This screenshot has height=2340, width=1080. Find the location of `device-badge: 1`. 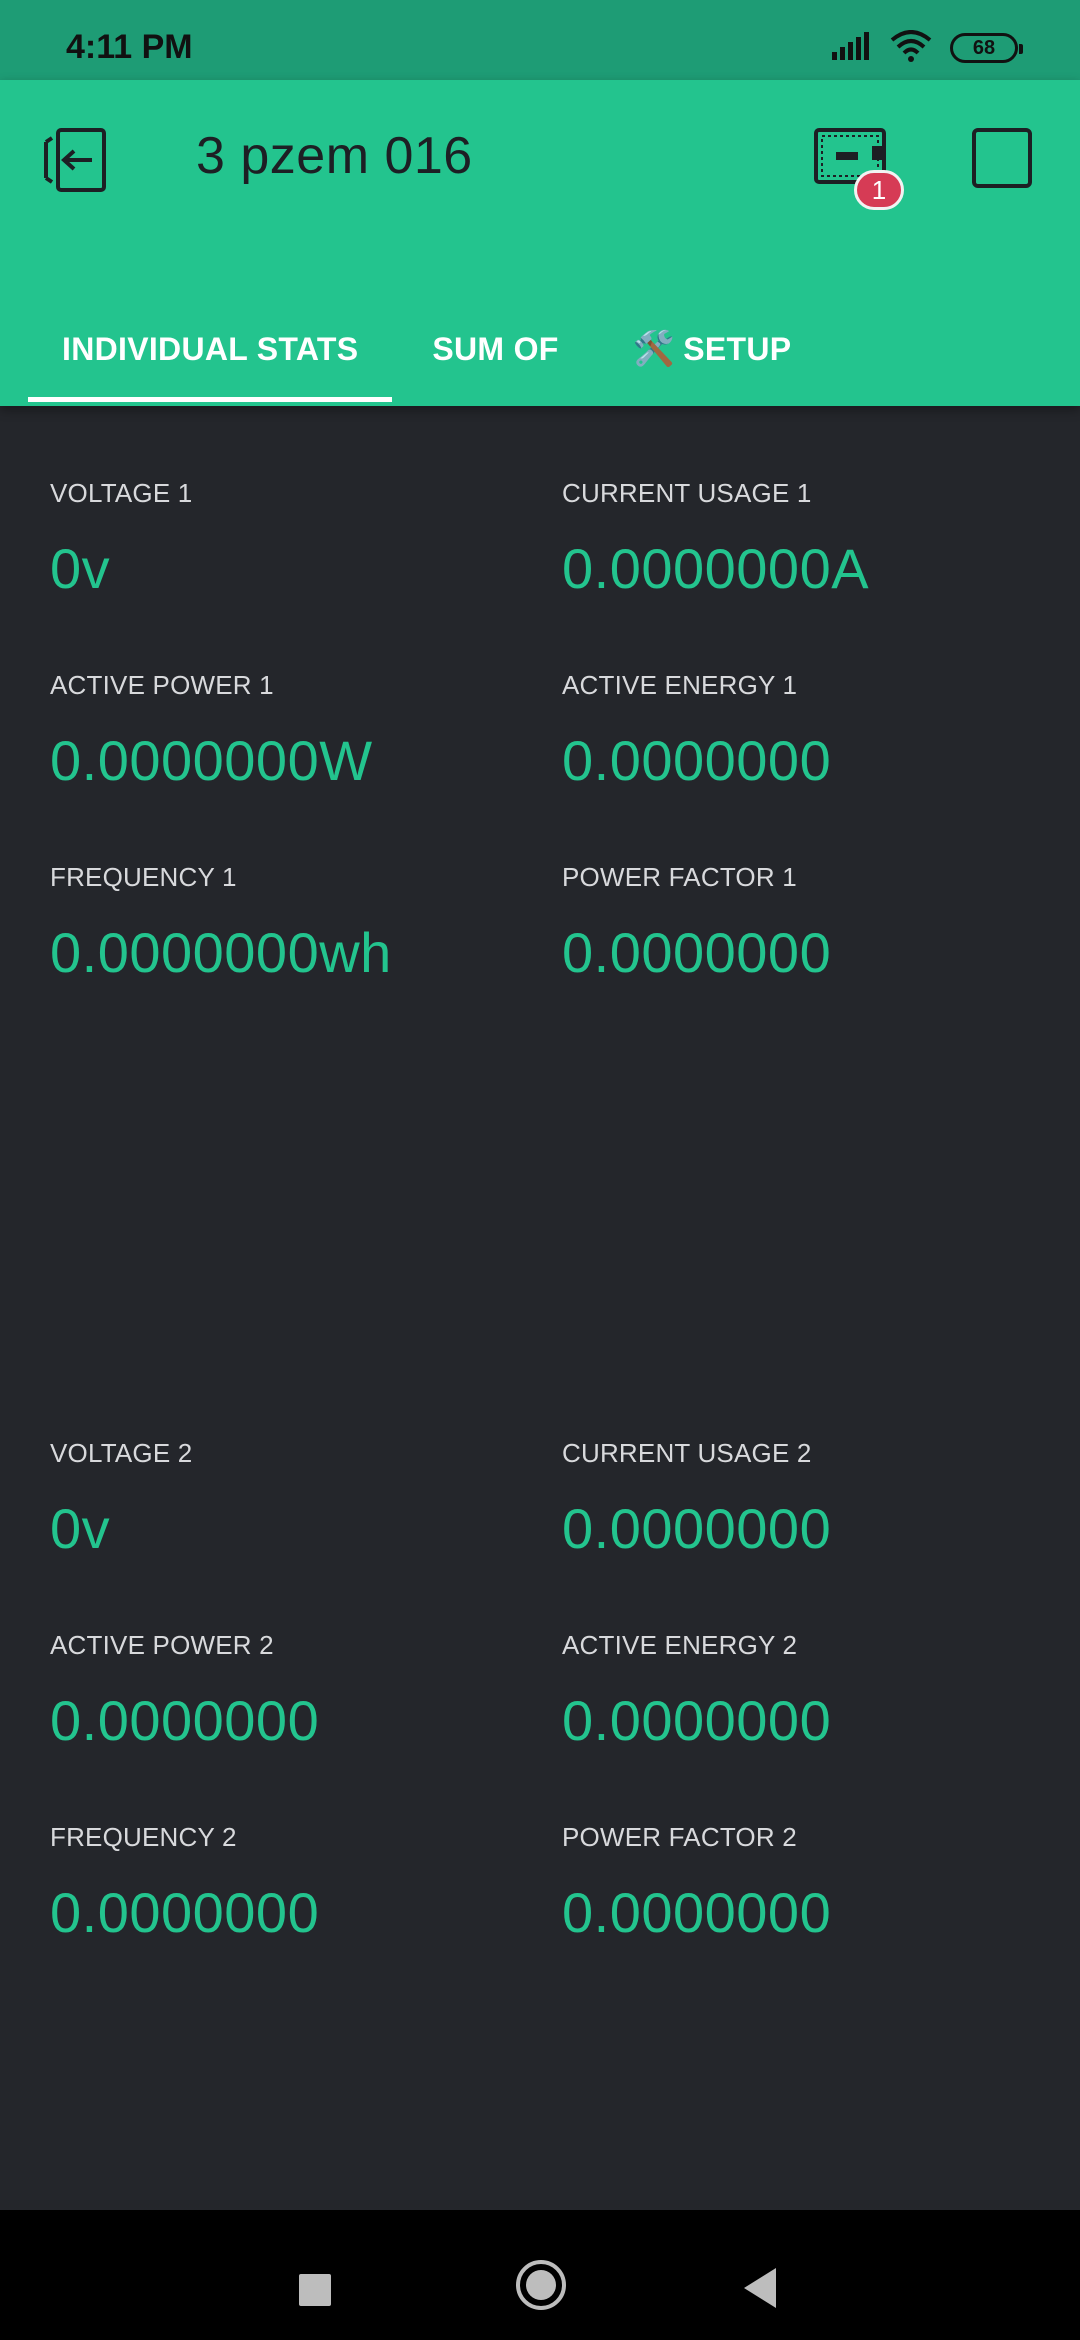

device-badge: 1 is located at coordinates (879, 190).